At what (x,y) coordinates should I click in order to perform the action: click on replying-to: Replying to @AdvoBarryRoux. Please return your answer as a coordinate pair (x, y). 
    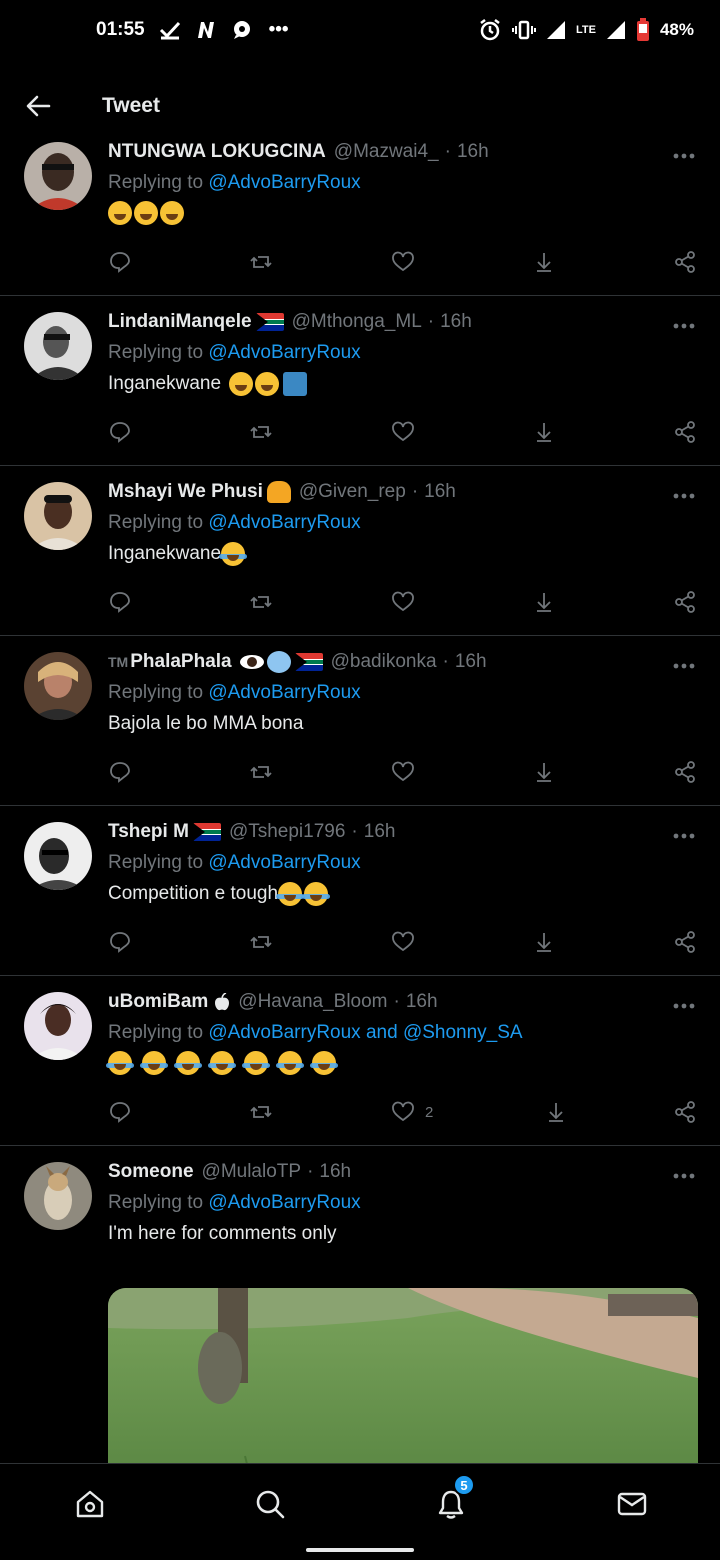
    Looking at the image, I should click on (388, 183).